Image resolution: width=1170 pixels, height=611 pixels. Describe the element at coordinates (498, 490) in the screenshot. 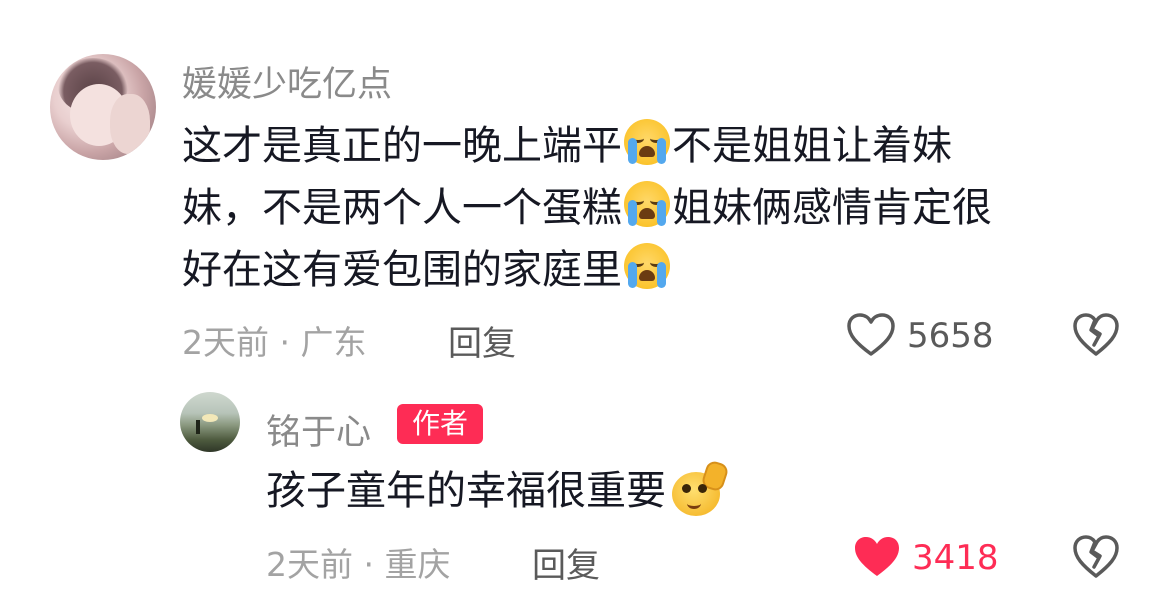

I see `reply-text: 孩子童年的幸福很重要` at that location.